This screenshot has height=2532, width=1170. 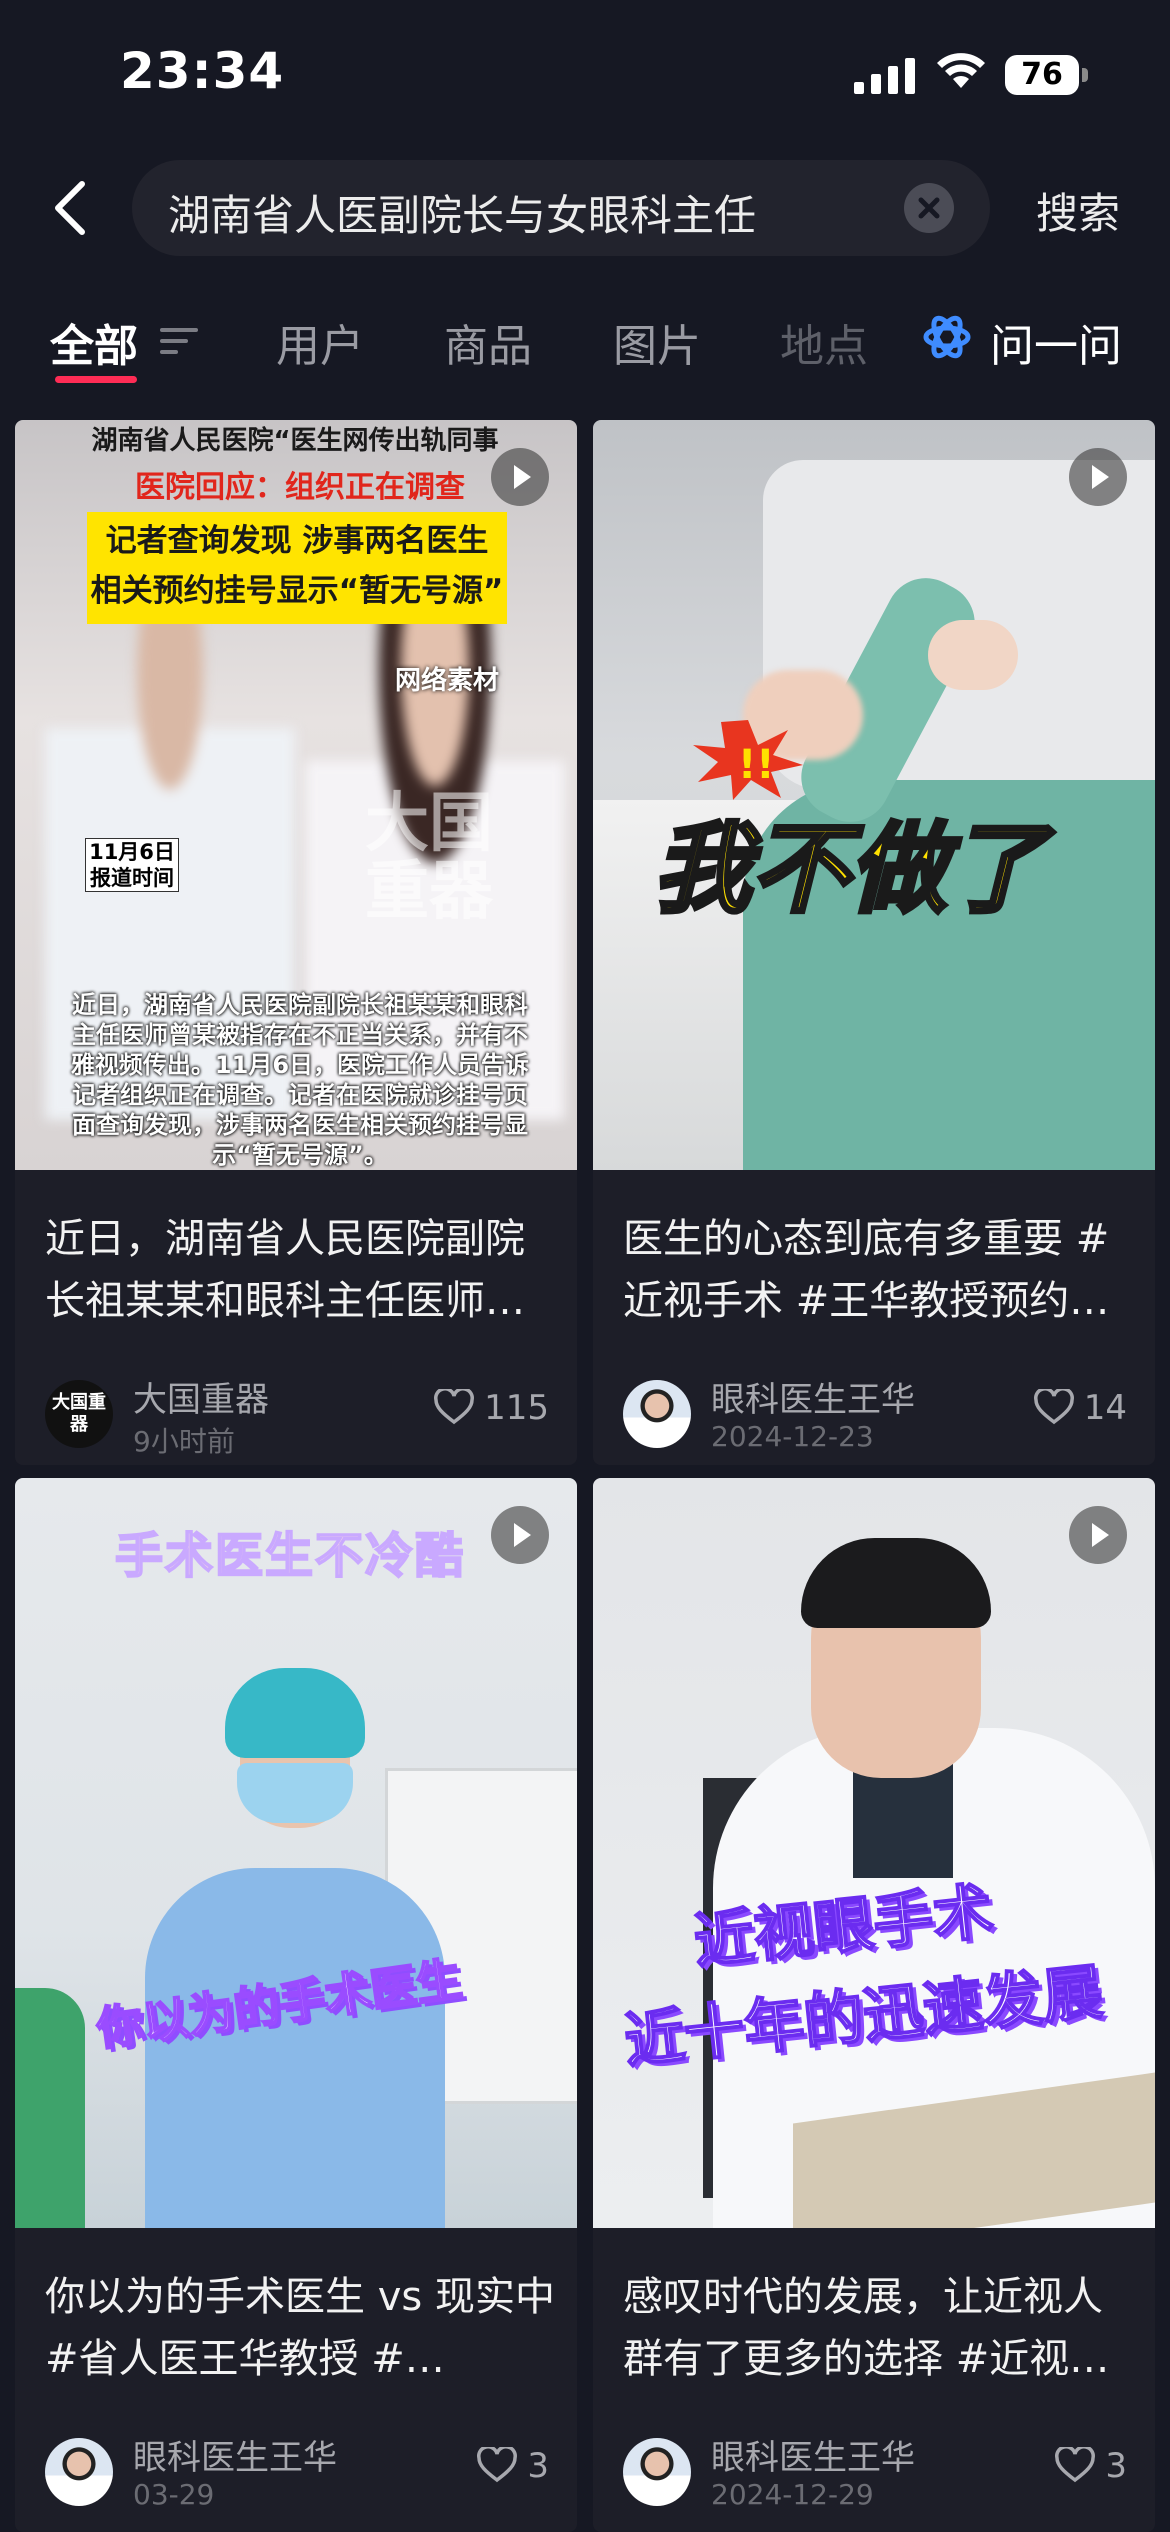 I want to click on avatar: 大国重器, so click(x=79, y=1414).